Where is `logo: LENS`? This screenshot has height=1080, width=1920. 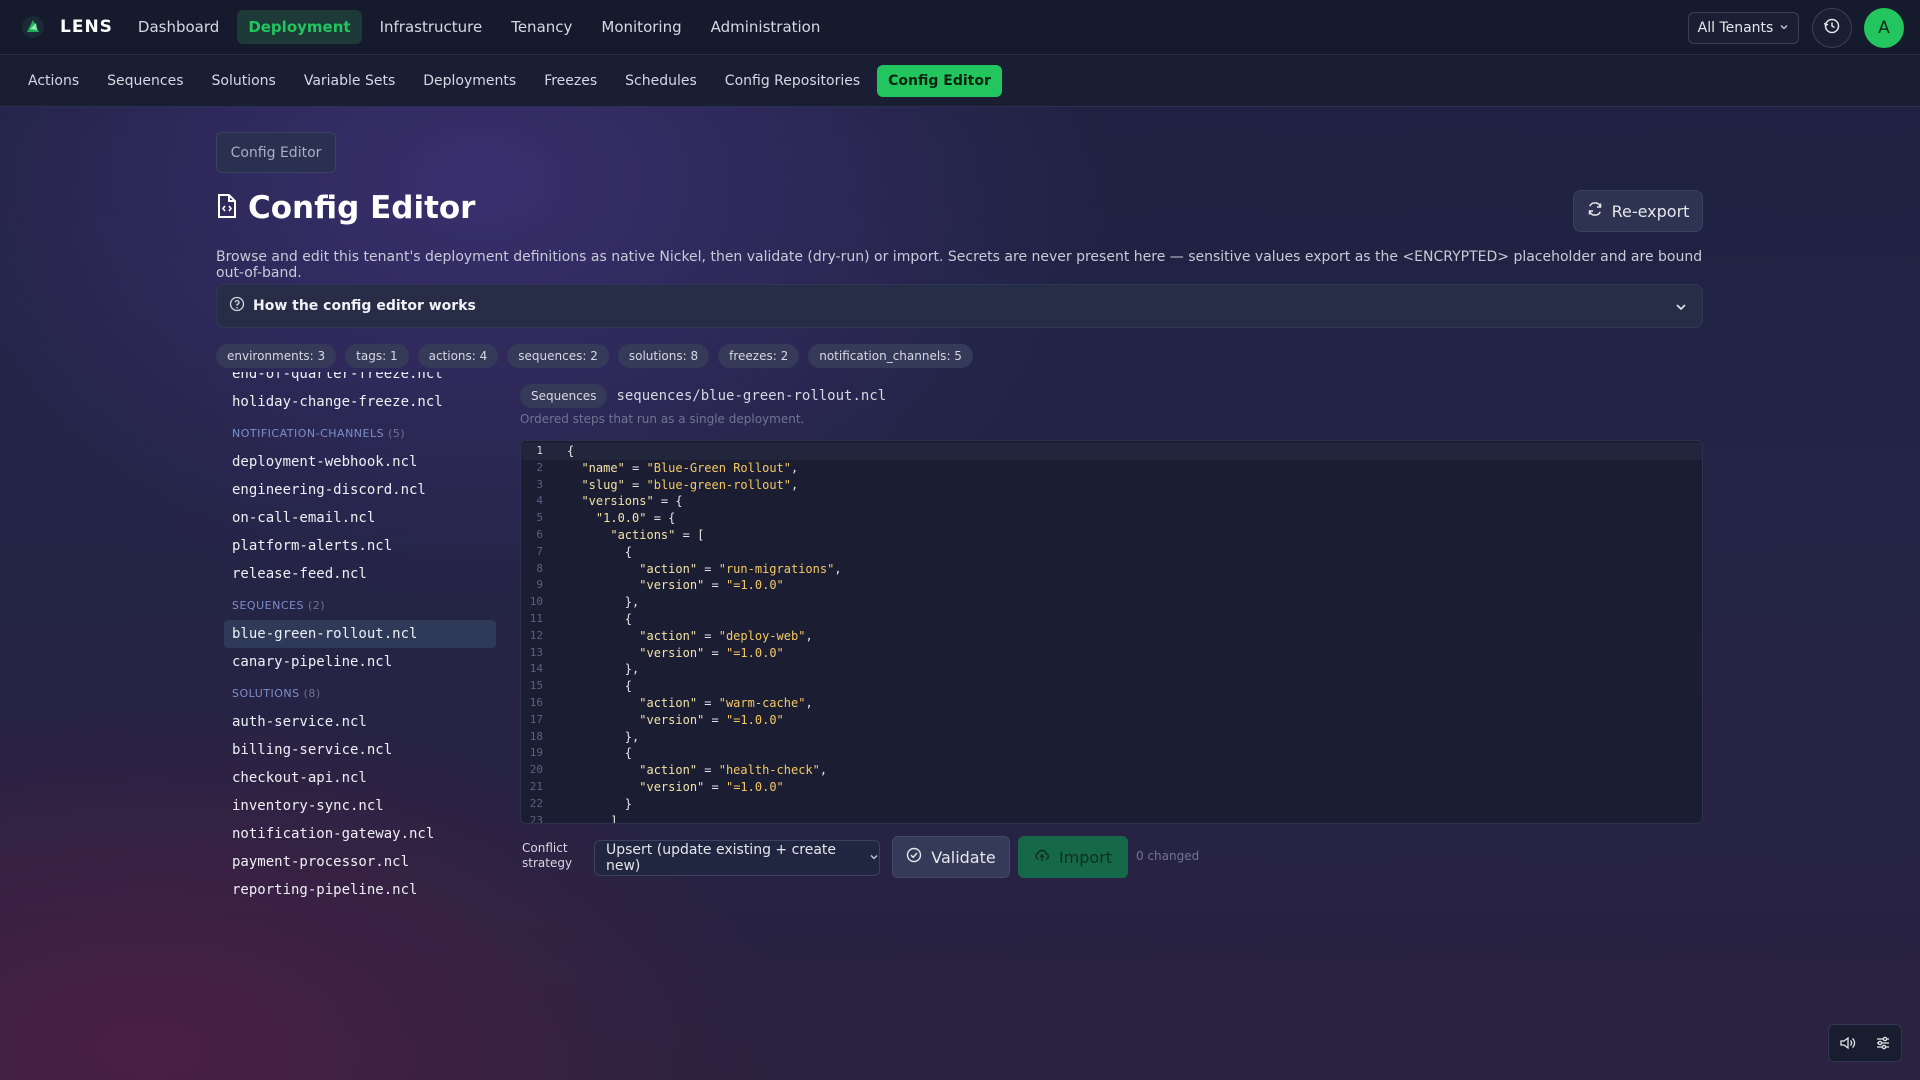
logo: LENS is located at coordinates (67, 27).